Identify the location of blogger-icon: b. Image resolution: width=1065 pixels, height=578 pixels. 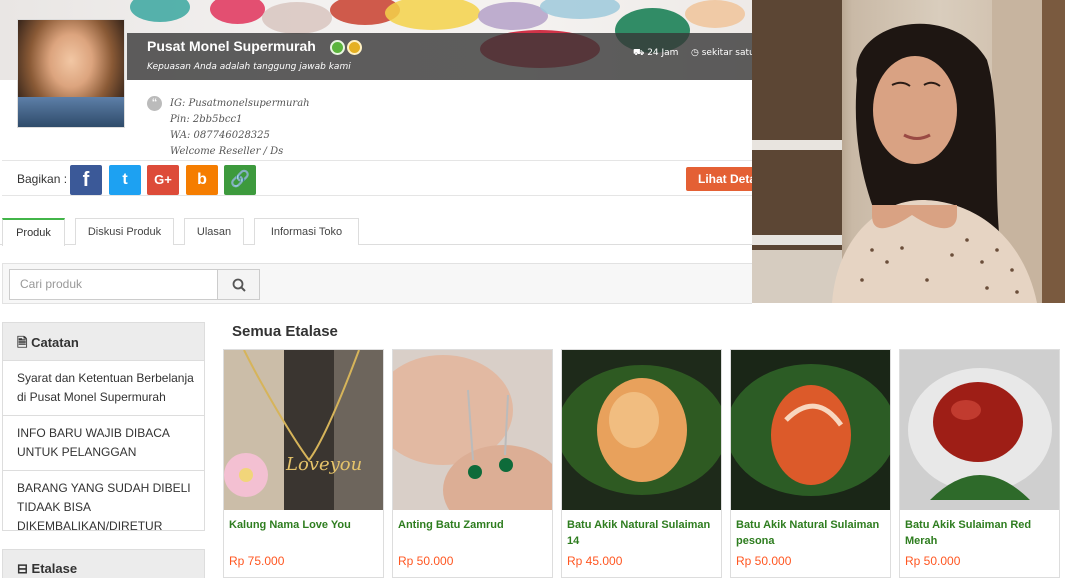
(202, 179).